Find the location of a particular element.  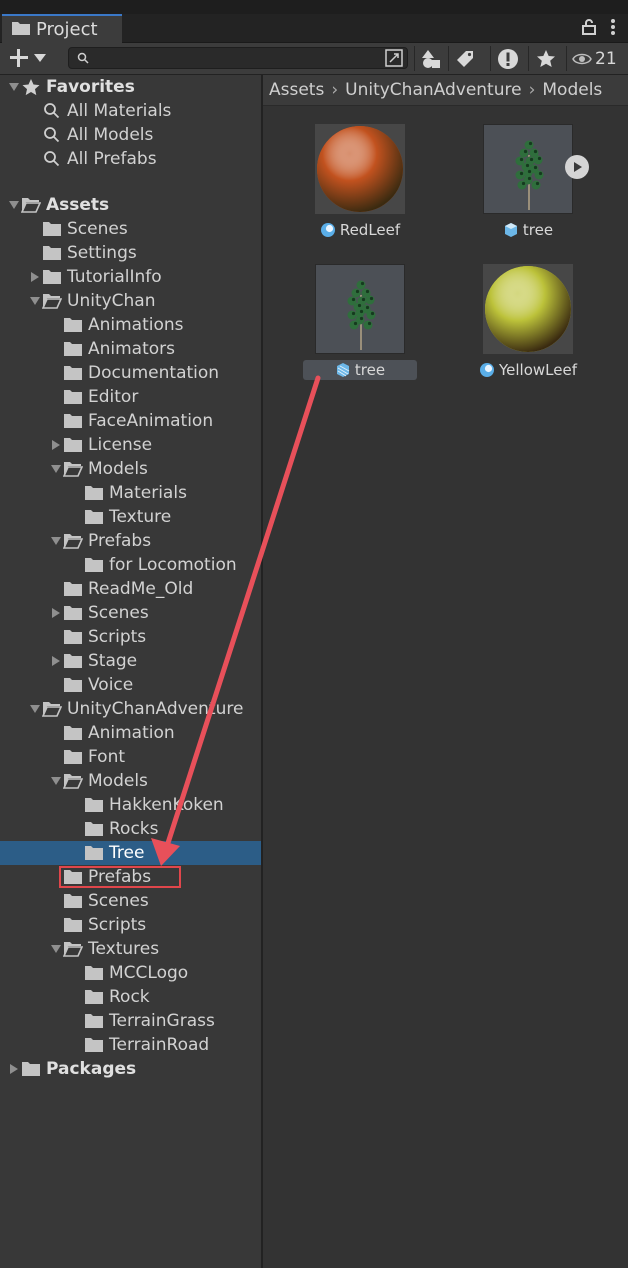

search-scope-icon is located at coordinates (394, 58).